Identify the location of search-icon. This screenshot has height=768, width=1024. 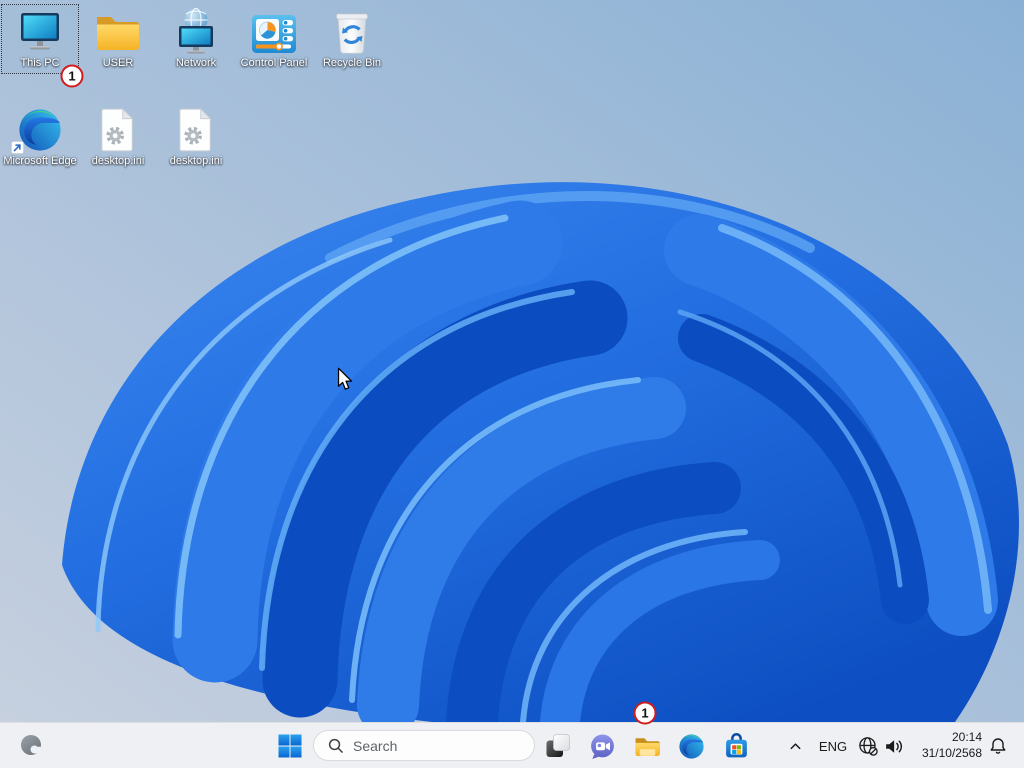
(335, 745).